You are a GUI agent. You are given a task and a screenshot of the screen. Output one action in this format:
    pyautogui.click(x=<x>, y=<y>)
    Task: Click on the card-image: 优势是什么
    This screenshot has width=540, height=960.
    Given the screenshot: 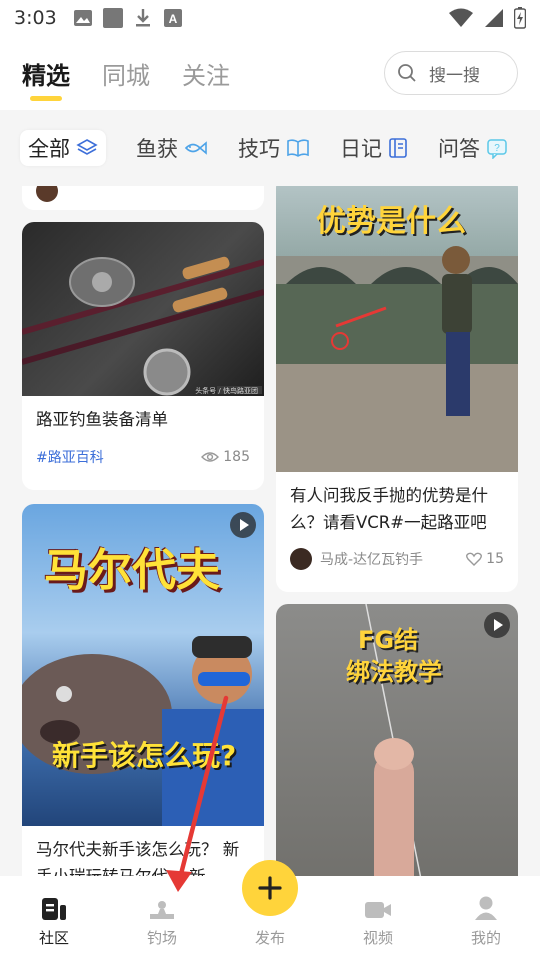 What is the action you would take?
    pyautogui.click(x=397, y=329)
    